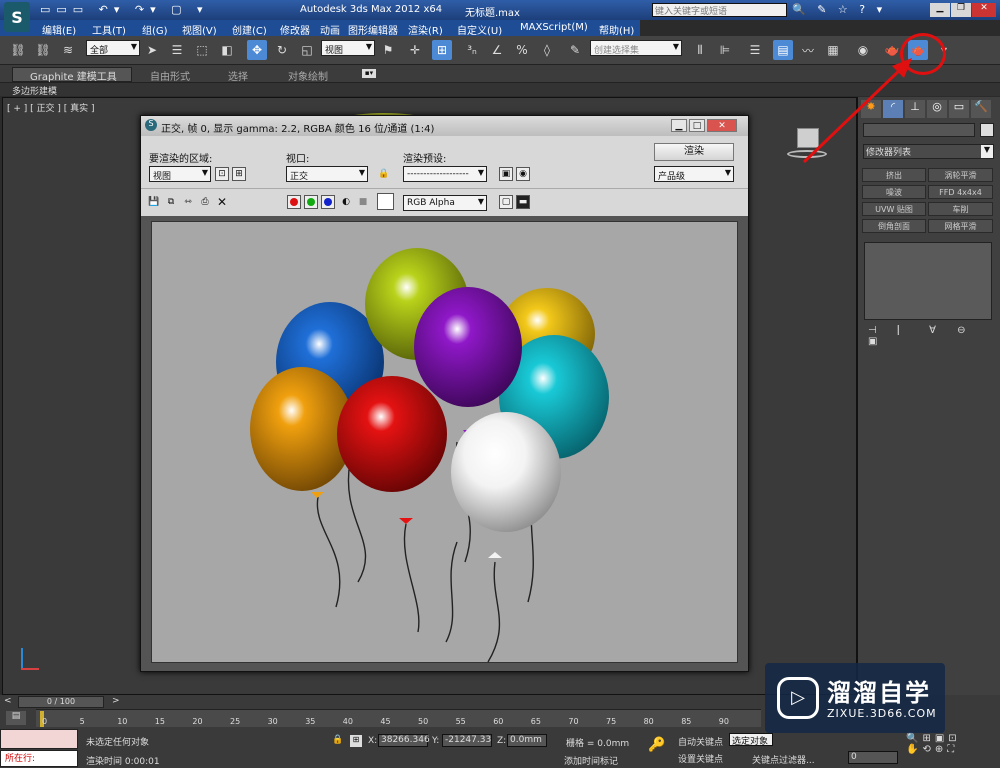 This screenshot has height=768, width=1000. Describe the element at coordinates (17, 17) in the screenshot. I see `app-logo-icon: S` at that location.